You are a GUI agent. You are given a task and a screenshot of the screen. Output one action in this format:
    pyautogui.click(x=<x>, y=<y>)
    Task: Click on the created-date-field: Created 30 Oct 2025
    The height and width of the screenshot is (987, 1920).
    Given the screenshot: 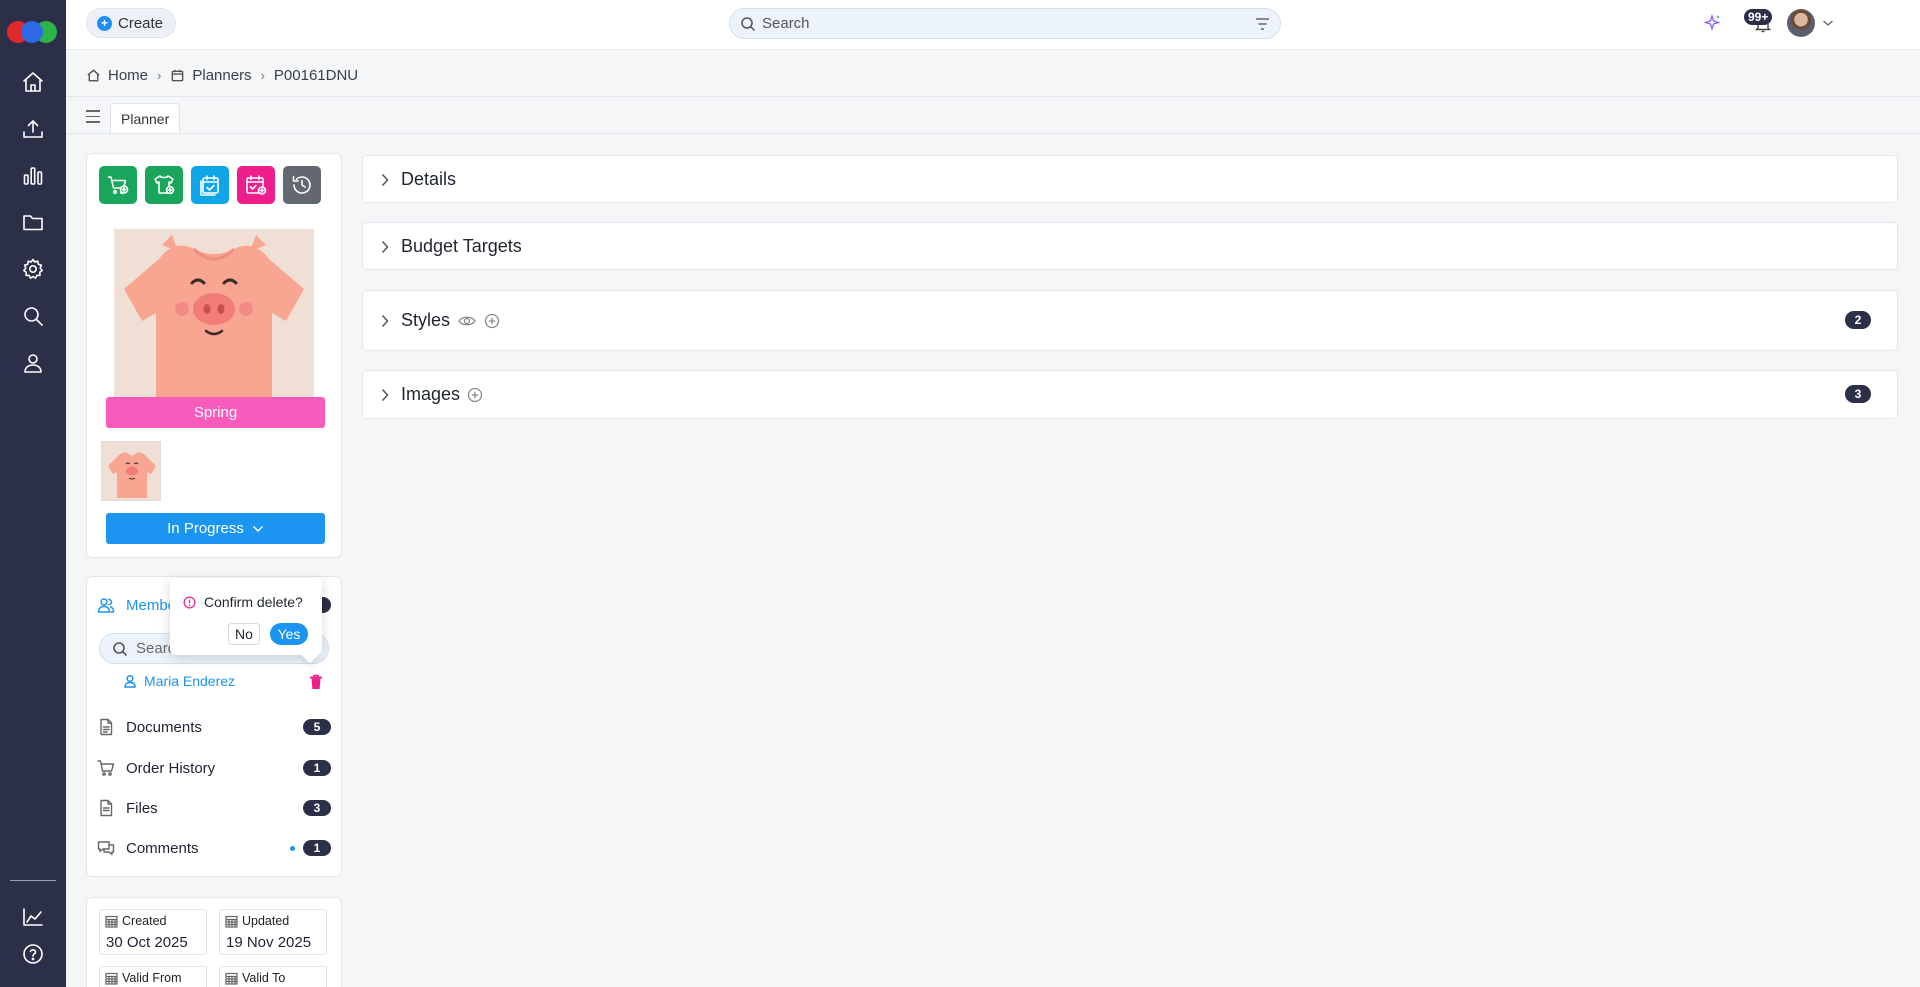 What is the action you would take?
    pyautogui.click(x=153, y=932)
    